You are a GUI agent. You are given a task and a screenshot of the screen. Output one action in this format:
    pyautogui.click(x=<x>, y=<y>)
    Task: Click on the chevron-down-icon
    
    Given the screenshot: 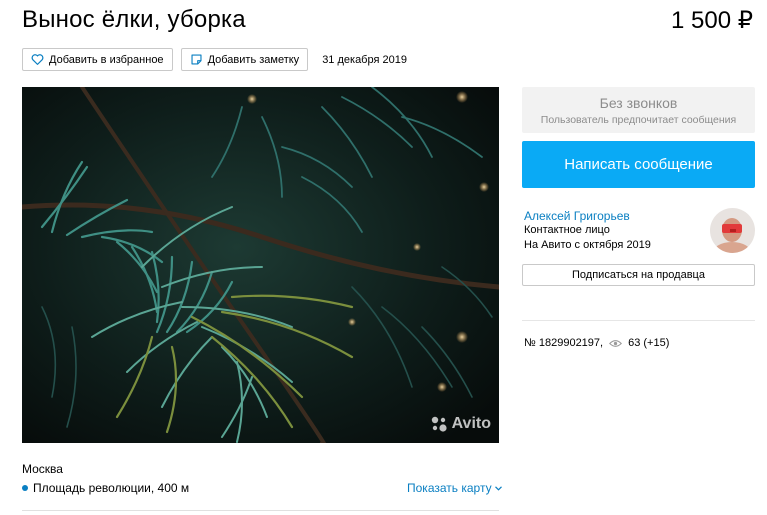 What is the action you would take?
    pyautogui.click(x=498, y=488)
    